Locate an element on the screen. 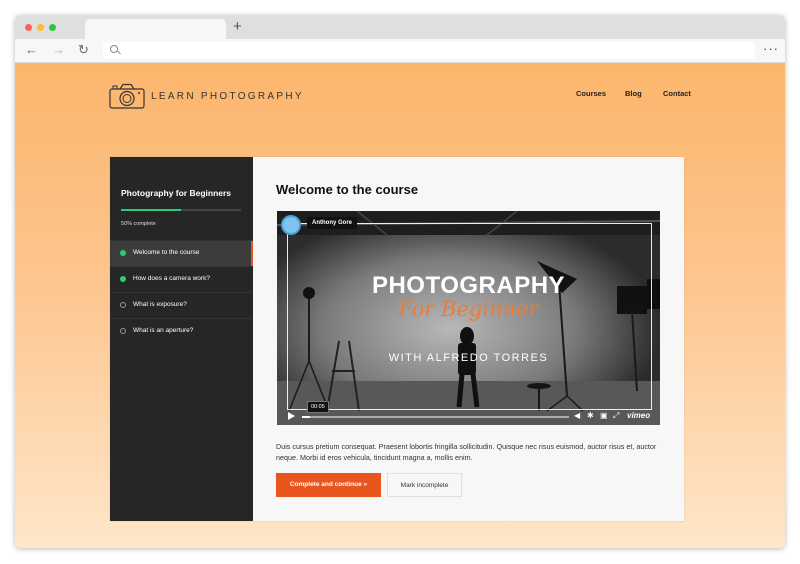 This screenshot has width=800, height=564. back-arrow-icon: ← is located at coordinates (31, 50).